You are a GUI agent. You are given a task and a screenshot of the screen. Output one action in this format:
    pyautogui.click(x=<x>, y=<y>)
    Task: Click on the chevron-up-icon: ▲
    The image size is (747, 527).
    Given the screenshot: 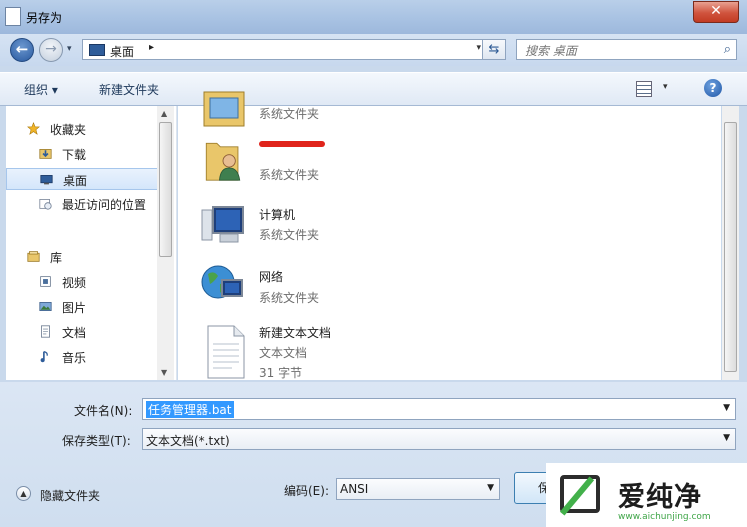 What is the action you would take?
    pyautogui.click(x=23, y=493)
    